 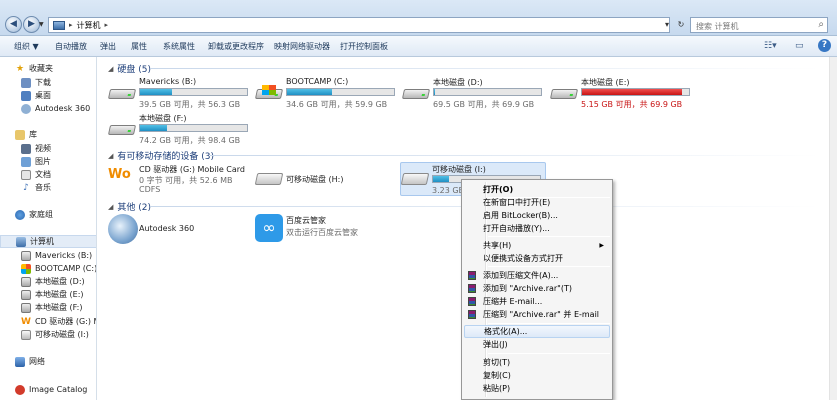 What do you see at coordinates (129, 69) in the screenshot?
I see `group-header-hdd: ◢ 硬盘 (5)` at bounding box center [129, 69].